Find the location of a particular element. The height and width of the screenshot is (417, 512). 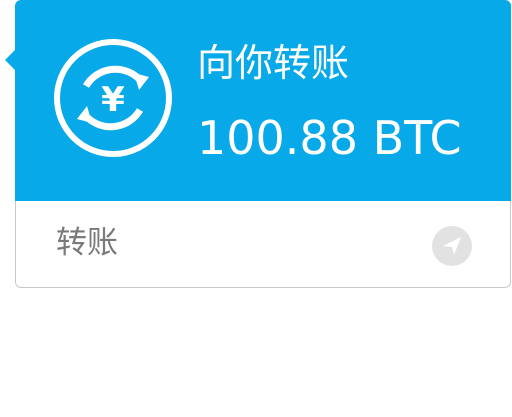

transfer-amount: 100.88 BTC is located at coordinates (329, 138).